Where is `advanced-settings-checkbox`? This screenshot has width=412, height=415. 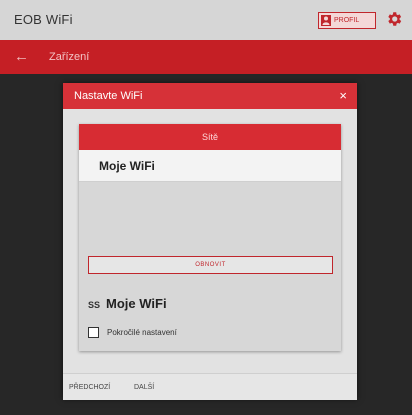 advanced-settings-checkbox is located at coordinates (93, 332).